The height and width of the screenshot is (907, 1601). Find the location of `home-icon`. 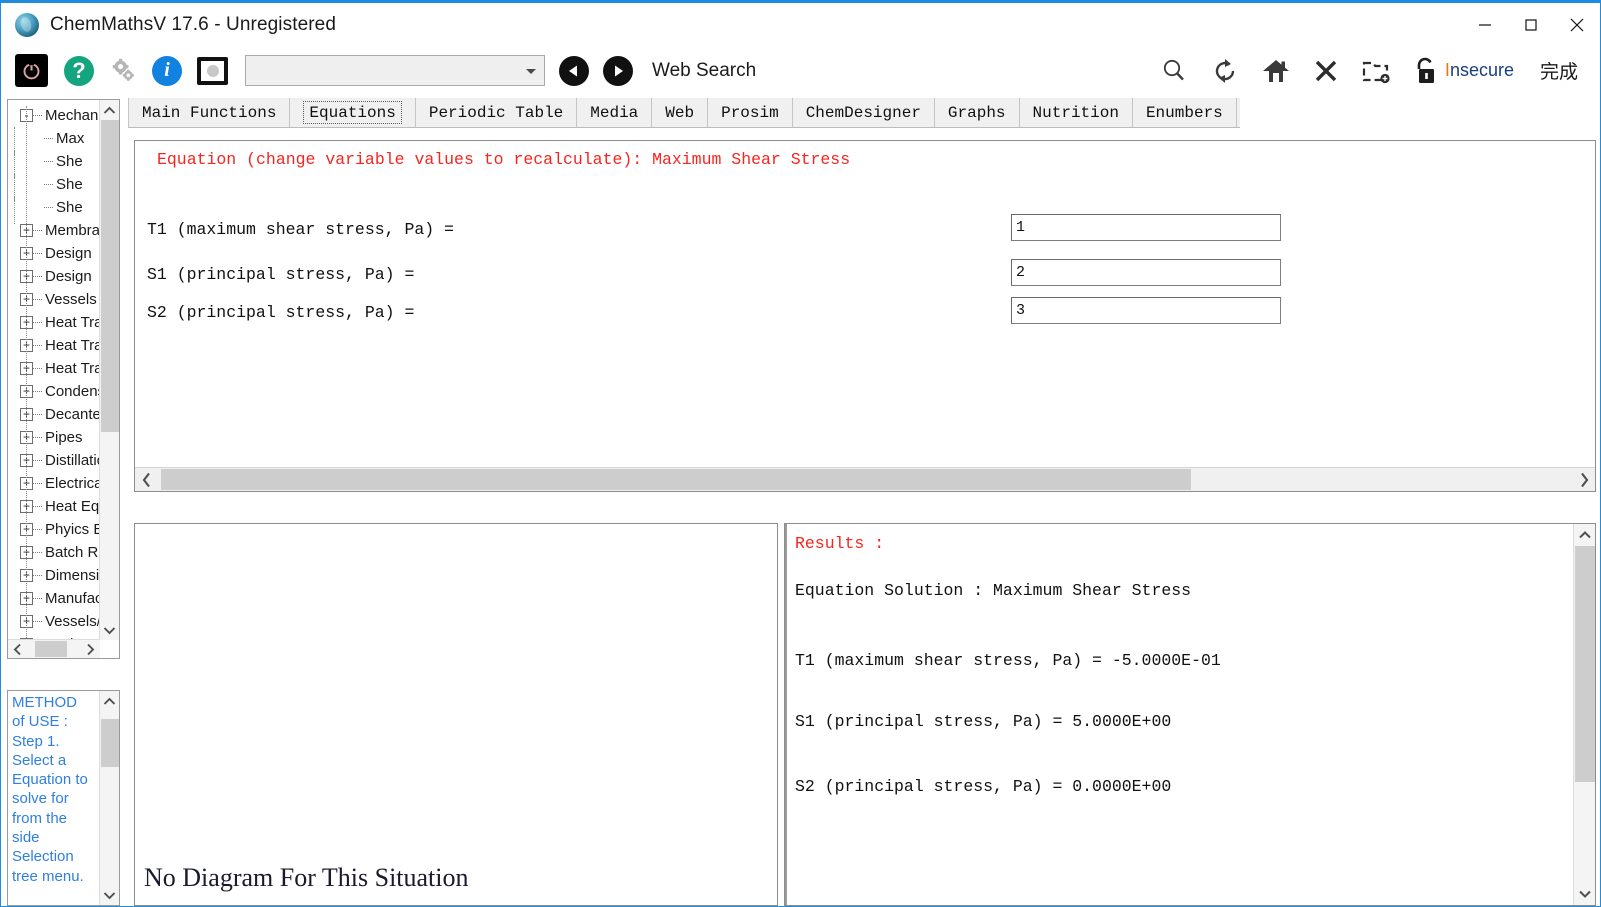

home-icon is located at coordinates (1276, 71).